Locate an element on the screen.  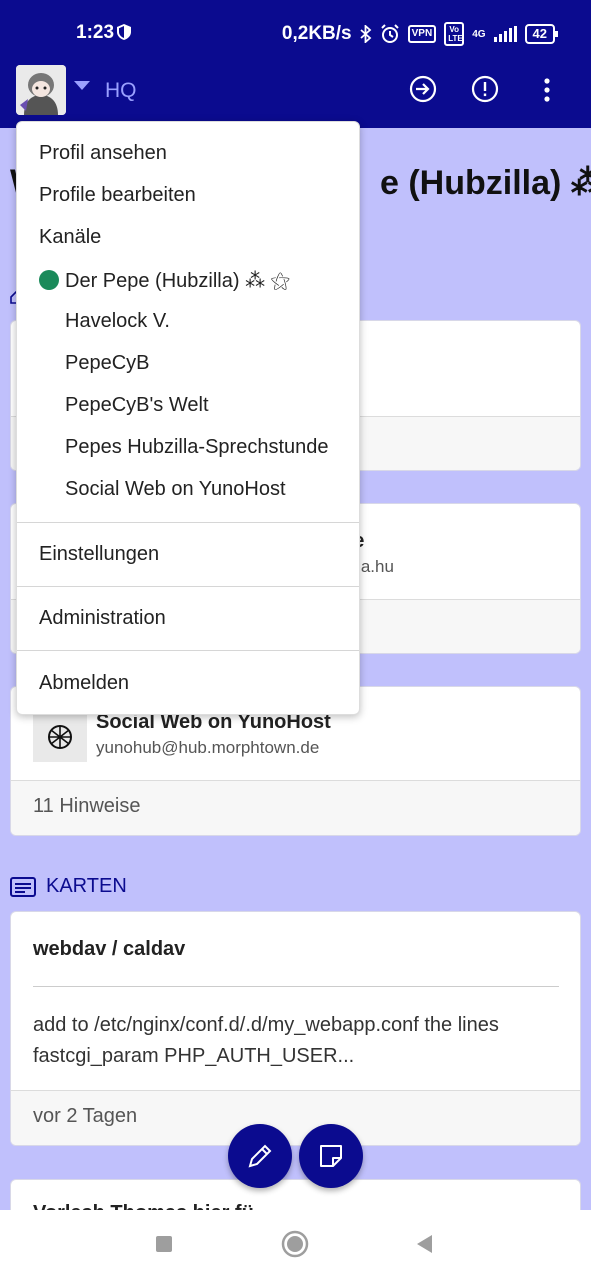
card-footer: vor 2 Tagen is located at coordinates (295, 1117).